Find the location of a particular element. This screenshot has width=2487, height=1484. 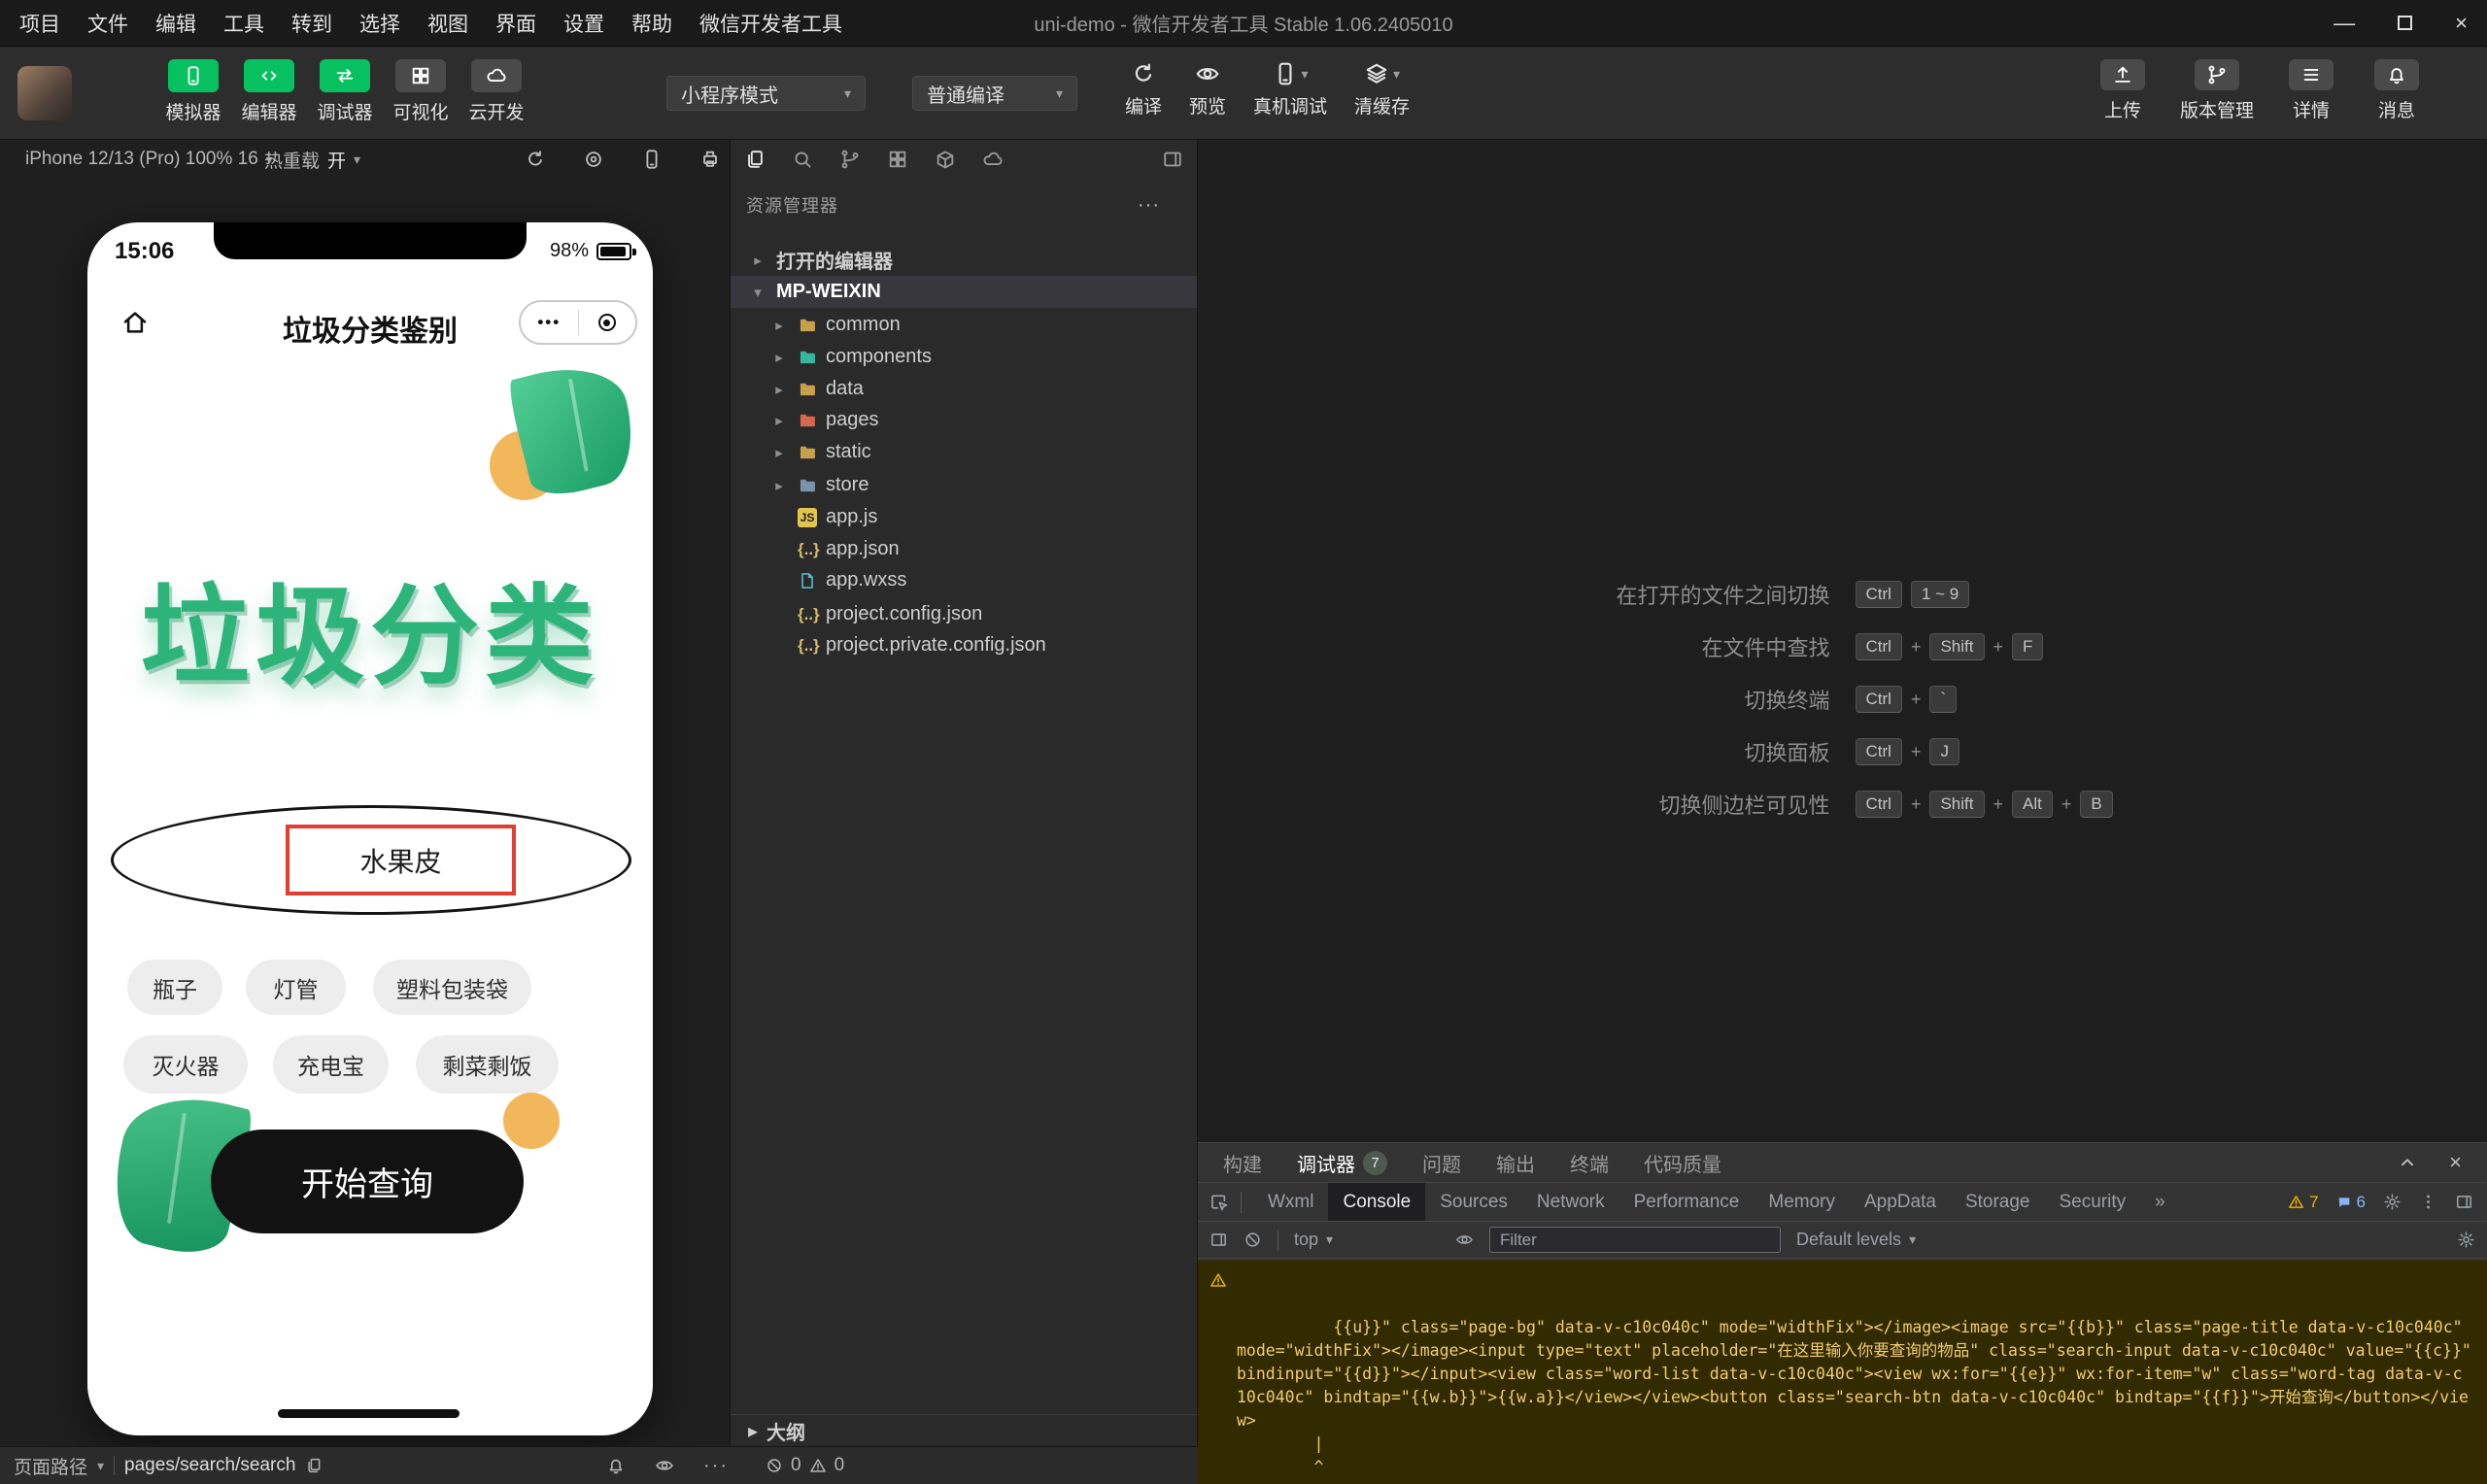

menu-file: 文件 is located at coordinates (107, 23).